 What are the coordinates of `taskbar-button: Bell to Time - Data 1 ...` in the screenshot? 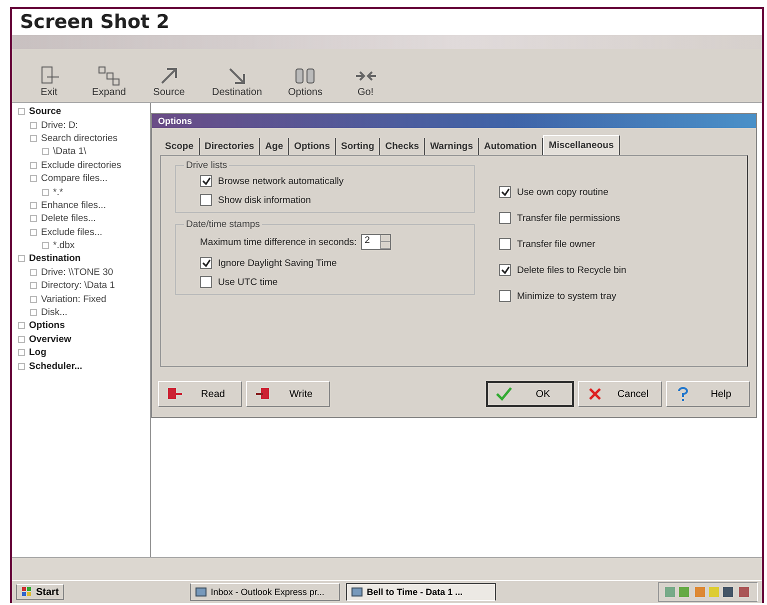 It's located at (421, 592).